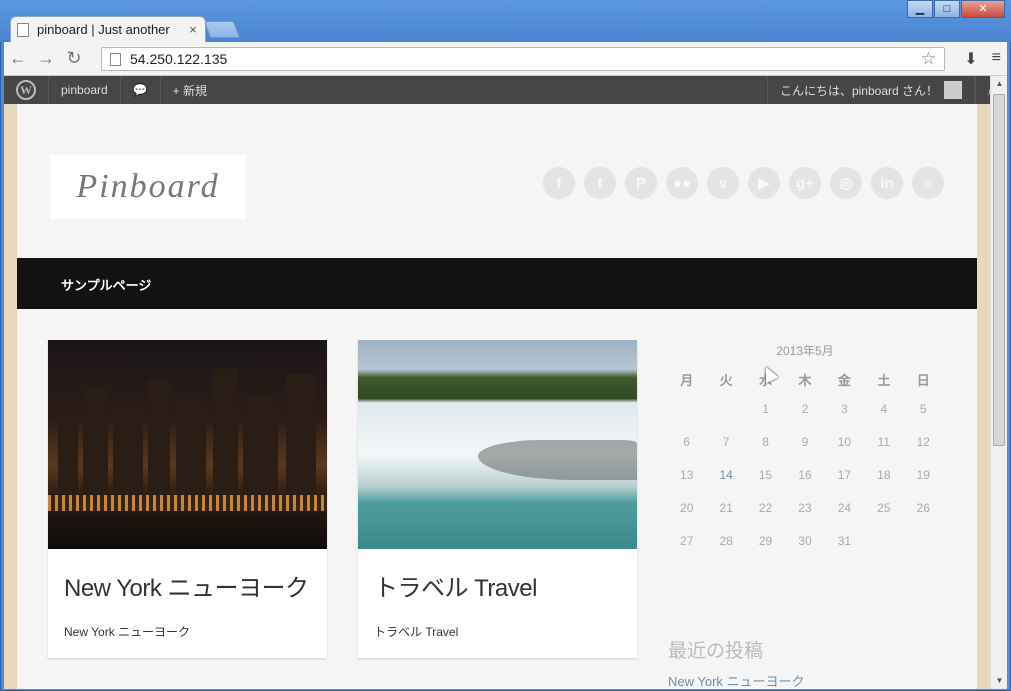 The width and height of the screenshot is (1011, 691). What do you see at coordinates (920, 9) in the screenshot?
I see `minimize-button: ▁` at bounding box center [920, 9].